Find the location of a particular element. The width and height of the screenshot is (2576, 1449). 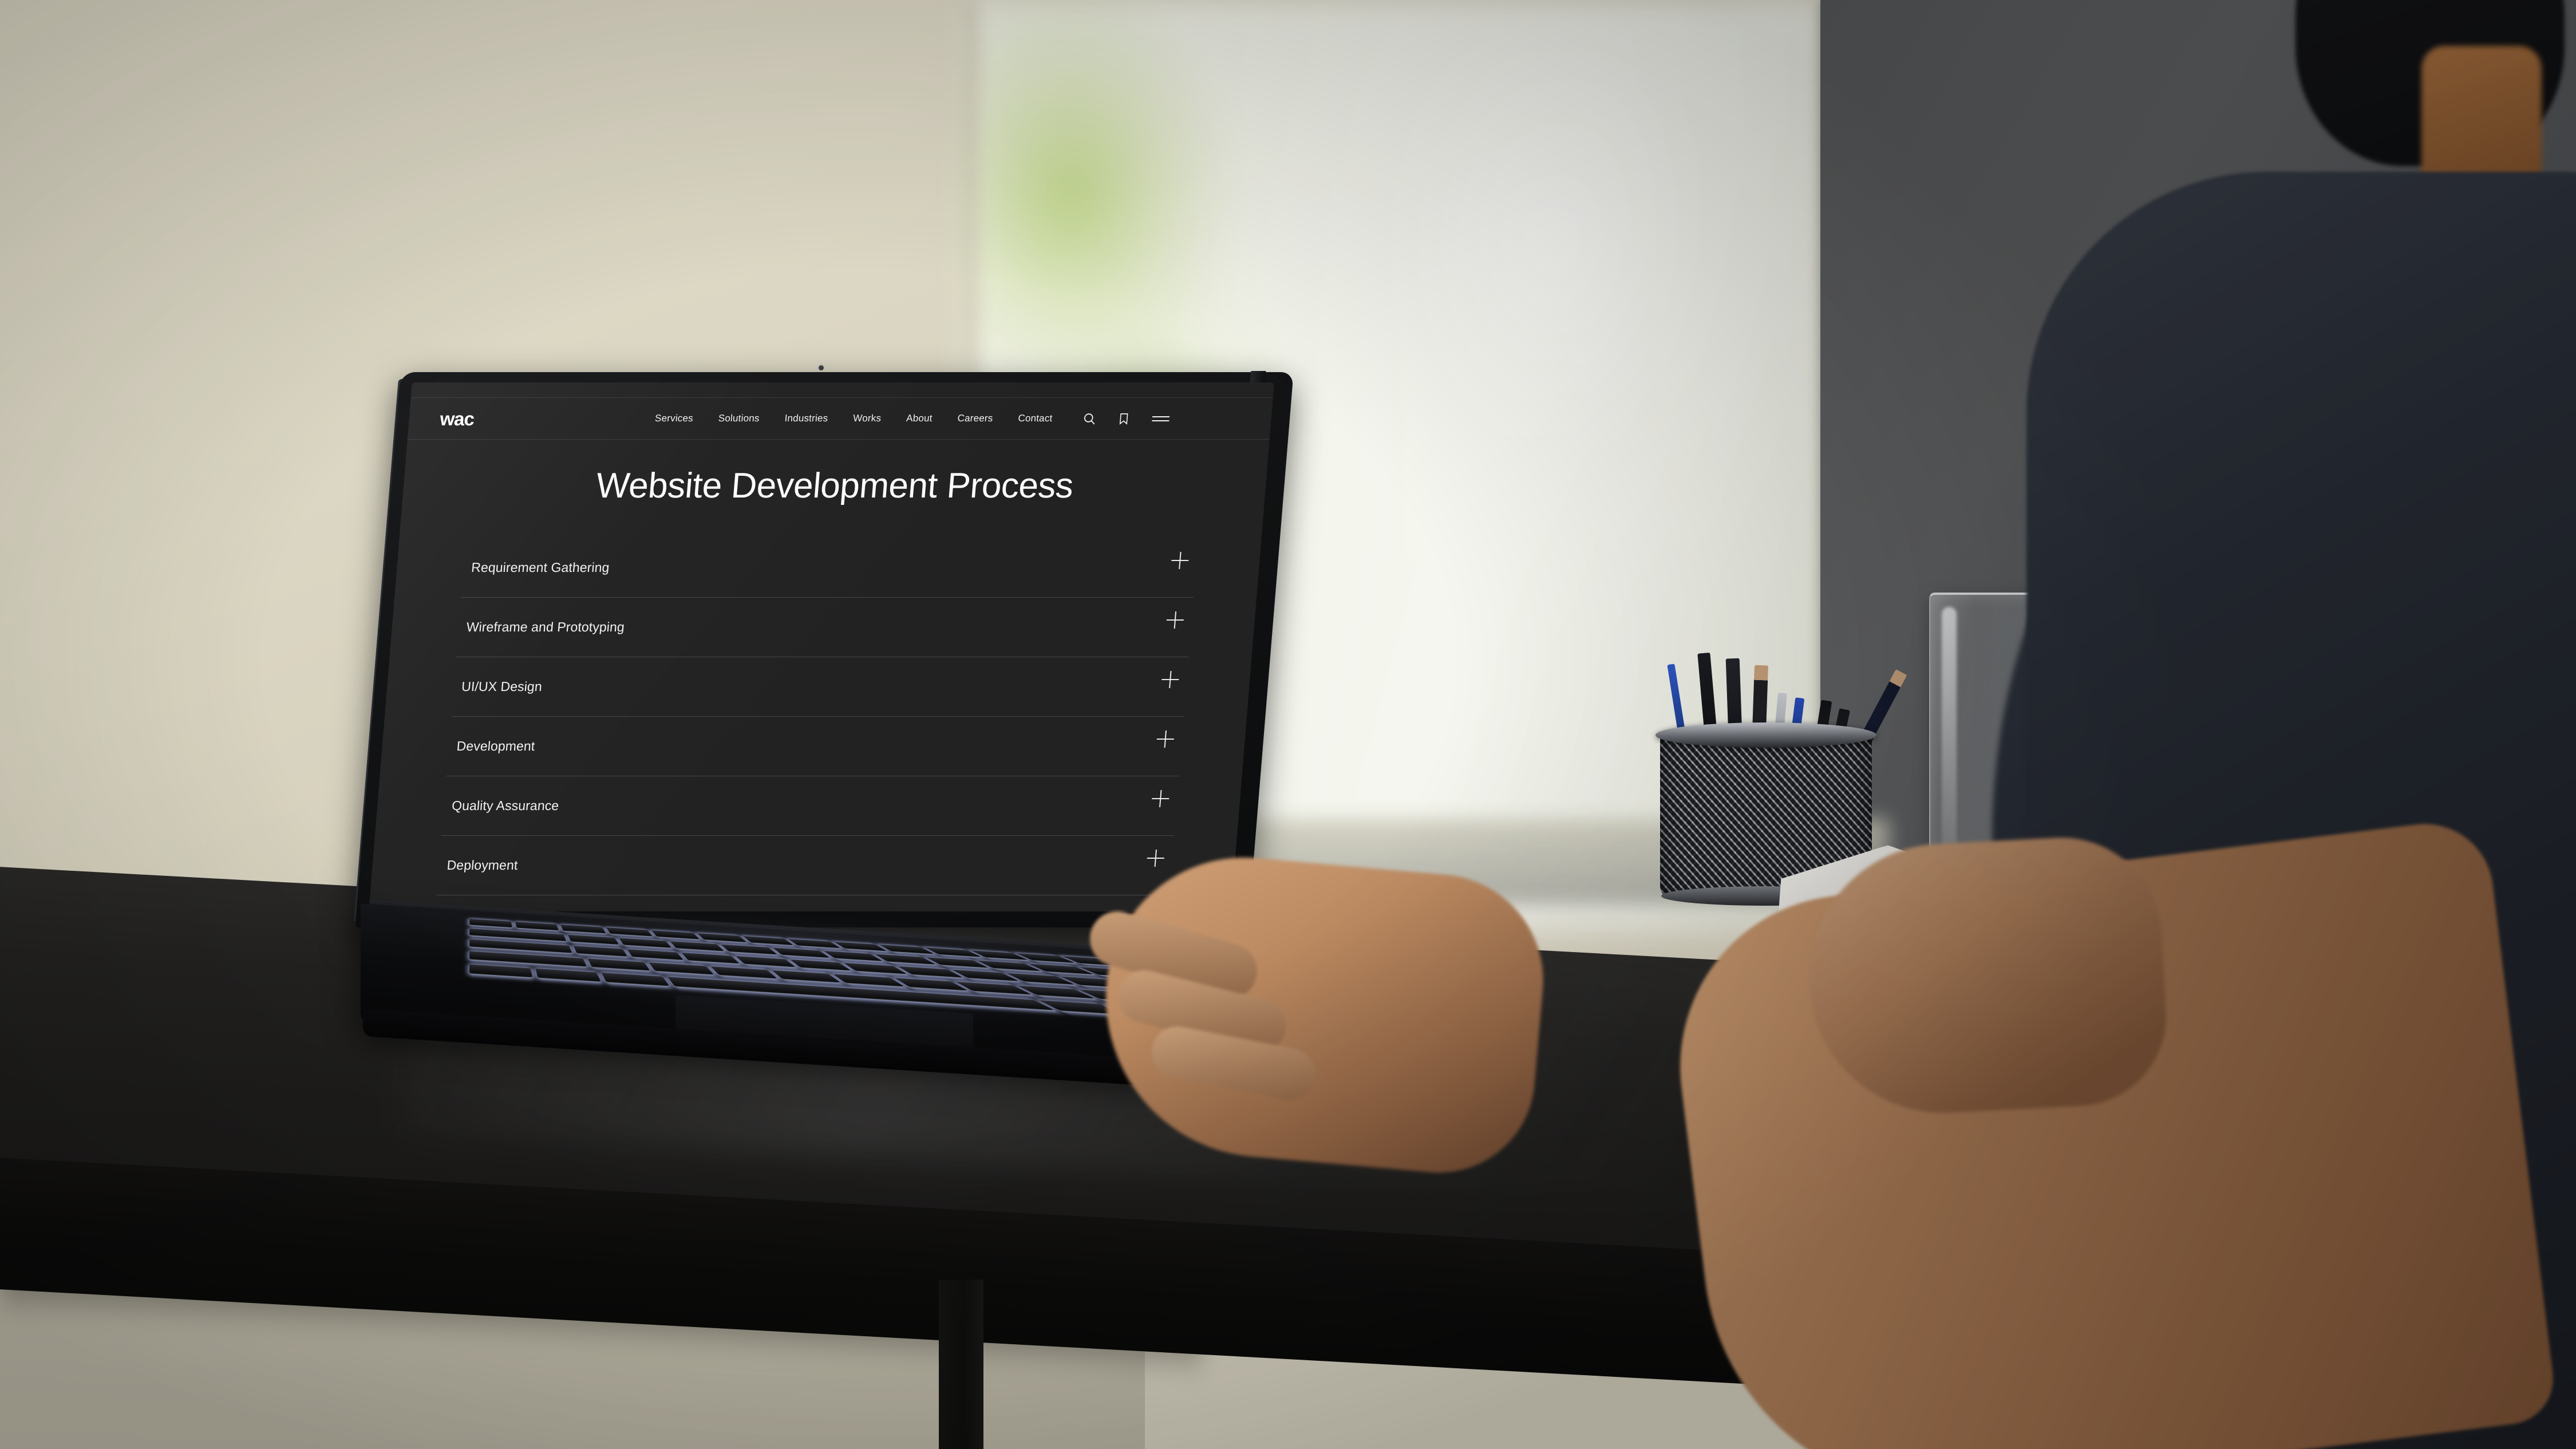

site-logo: wac is located at coordinates (457, 418).